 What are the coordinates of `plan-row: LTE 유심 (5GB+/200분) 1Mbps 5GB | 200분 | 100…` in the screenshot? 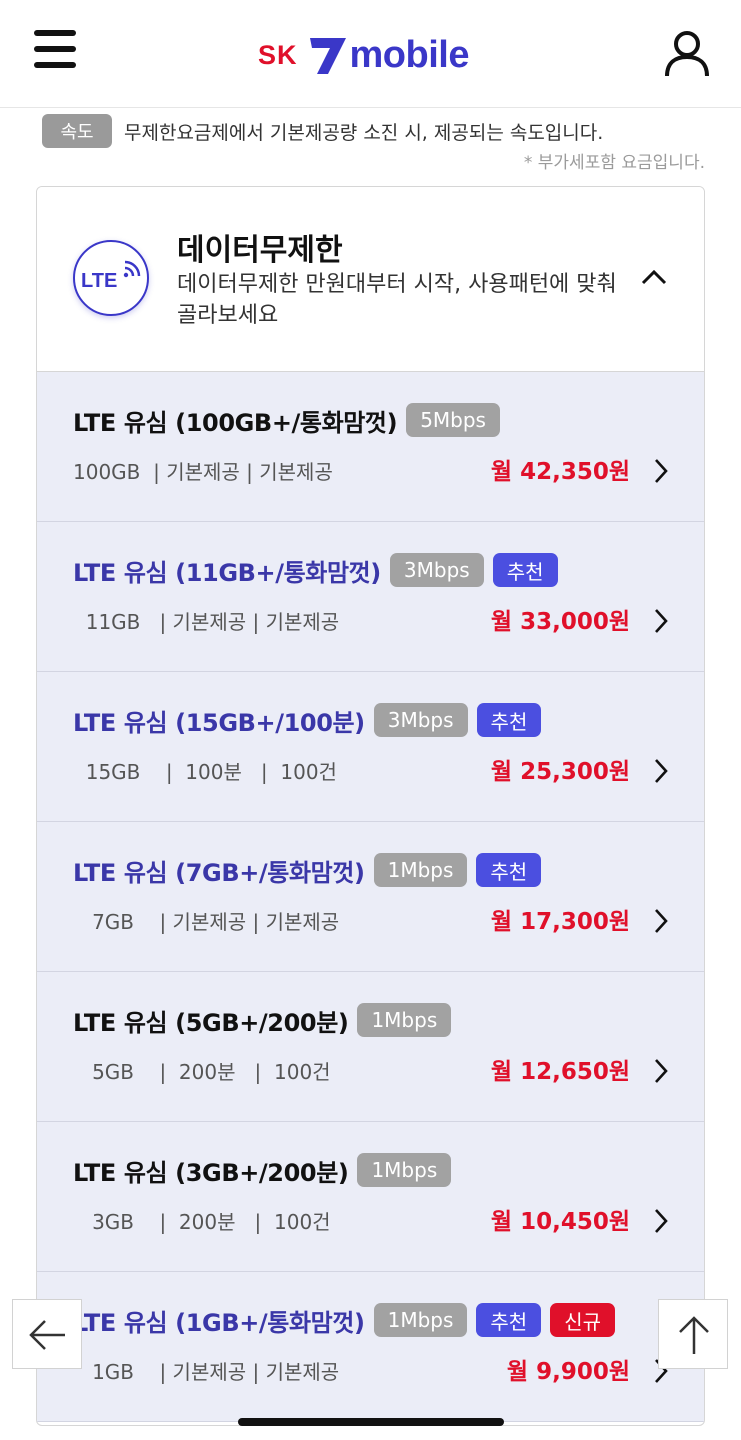 It's located at (370, 1047).